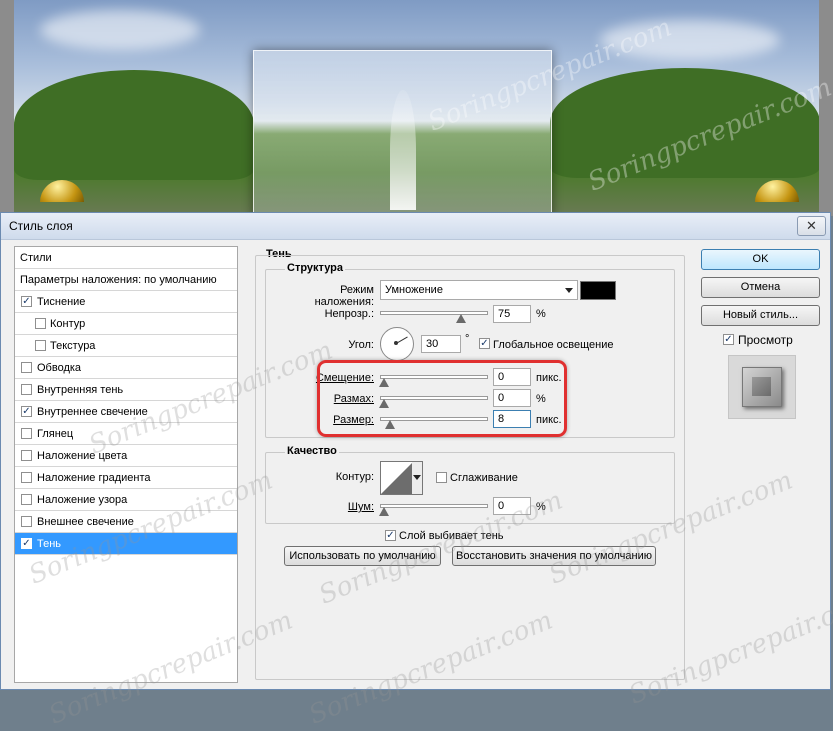 The width and height of the screenshot is (833, 731). I want to click on contour-dropdown, so click(417, 478).